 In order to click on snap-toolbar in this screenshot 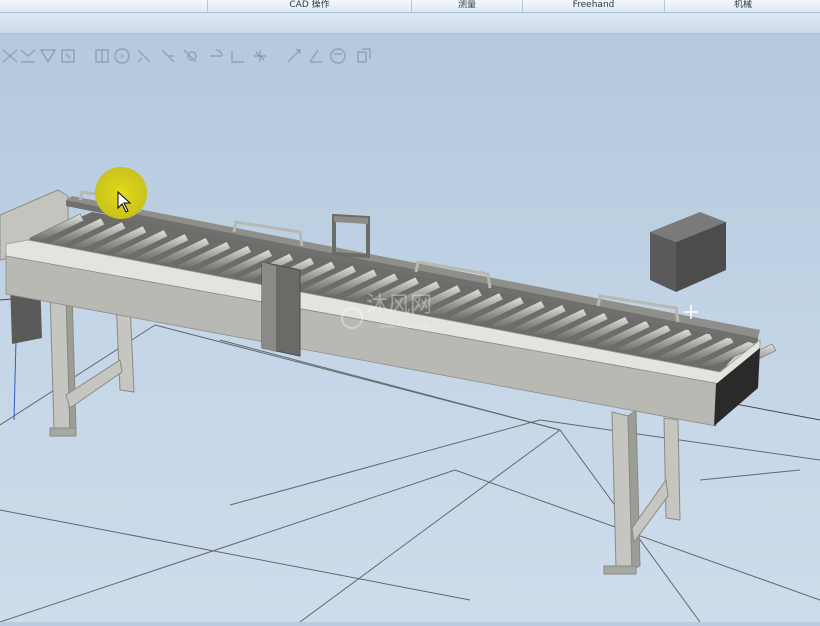, I will do `click(210, 57)`.